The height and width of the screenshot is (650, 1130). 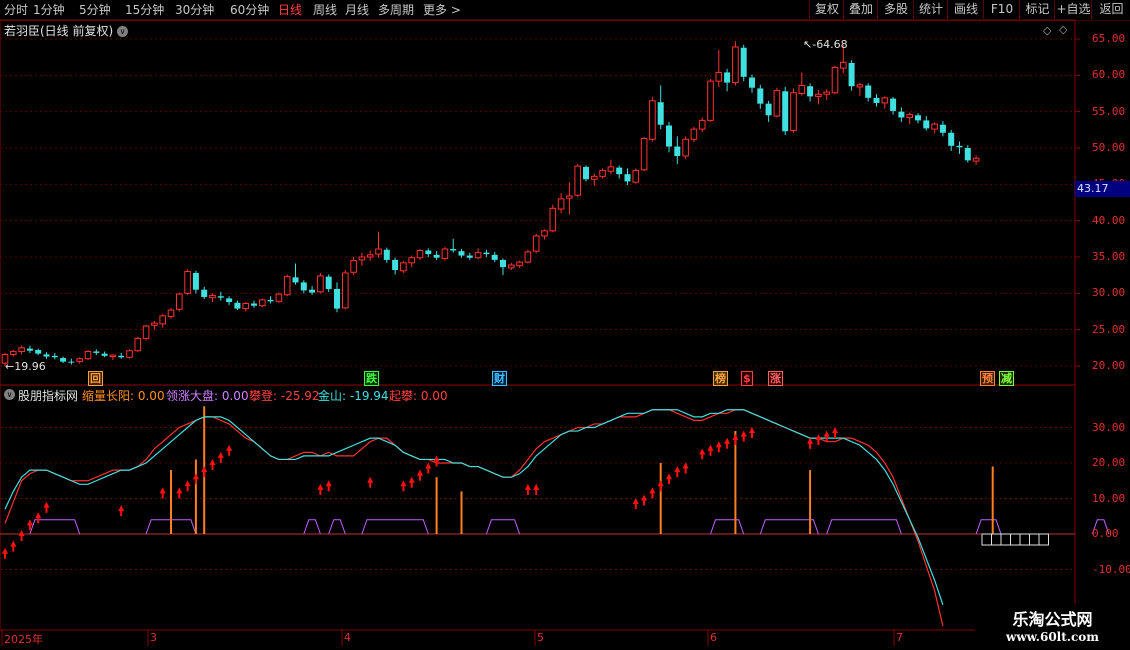 What do you see at coordinates (899, 637) in the screenshot?
I see `date-label: 7` at bounding box center [899, 637].